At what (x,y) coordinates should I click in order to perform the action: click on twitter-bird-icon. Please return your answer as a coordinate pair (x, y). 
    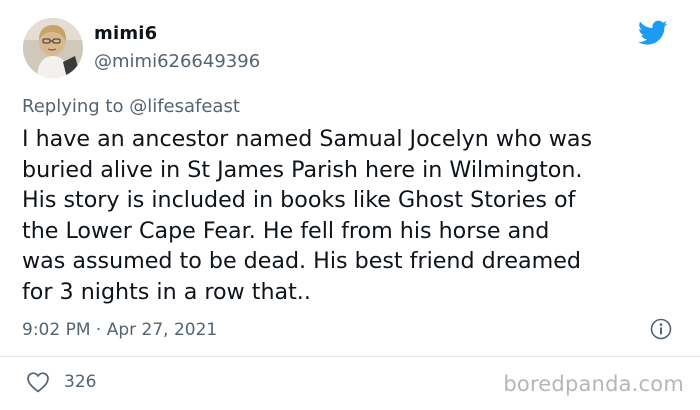
    Looking at the image, I should click on (653, 33).